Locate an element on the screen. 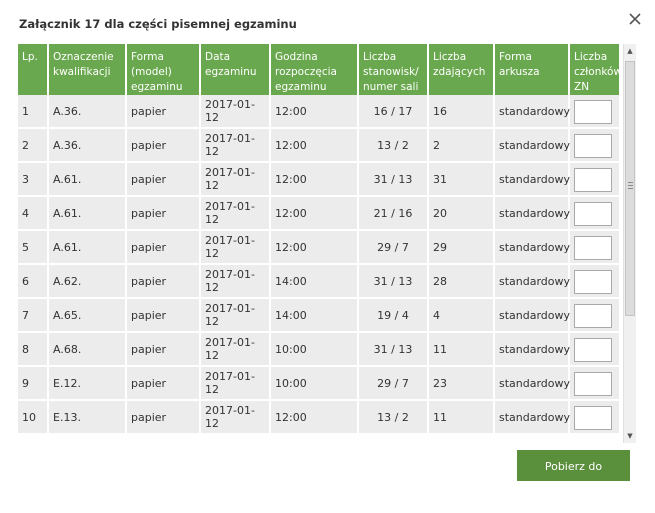  vertical-scrollbar: ▲ ▼ is located at coordinates (629, 243).